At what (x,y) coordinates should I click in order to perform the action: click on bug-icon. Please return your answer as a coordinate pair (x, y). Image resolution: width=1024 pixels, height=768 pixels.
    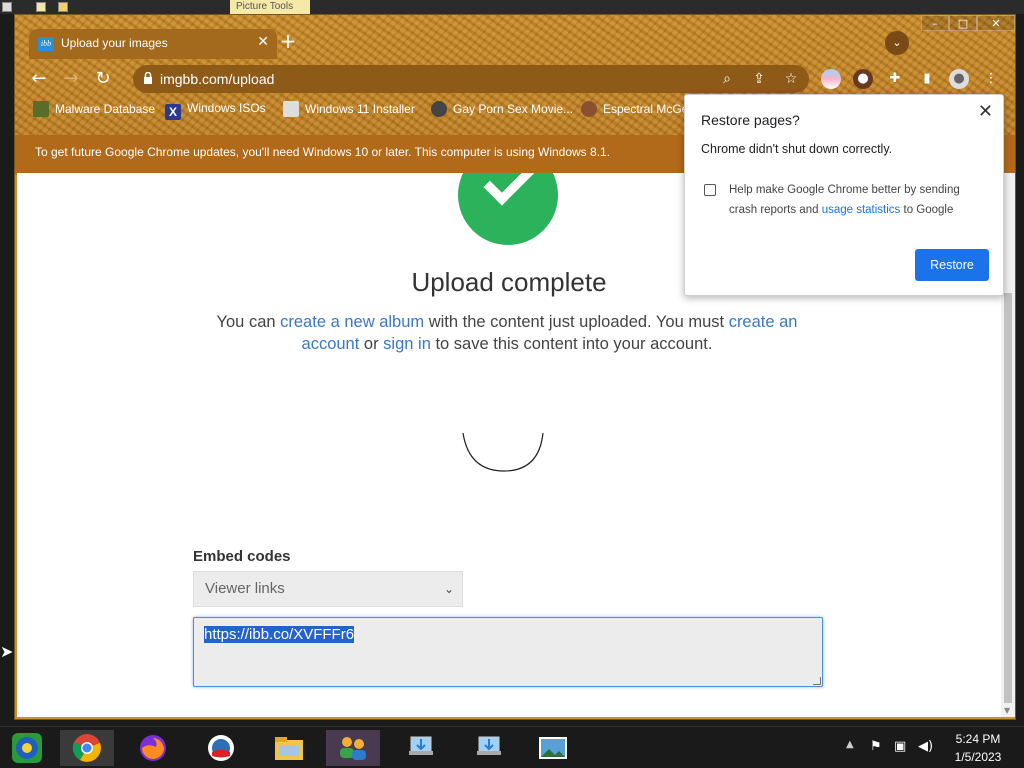
    Looking at the image, I should click on (41, 109).